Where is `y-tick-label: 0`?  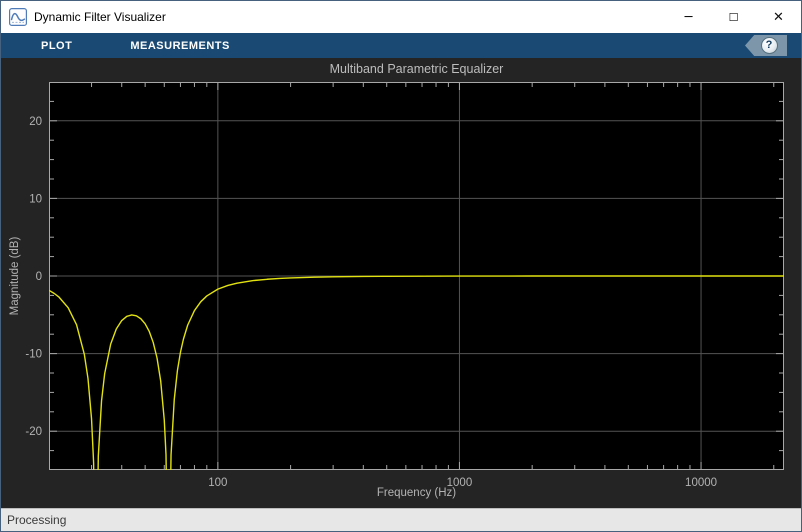
y-tick-label: 0 is located at coordinates (39, 277).